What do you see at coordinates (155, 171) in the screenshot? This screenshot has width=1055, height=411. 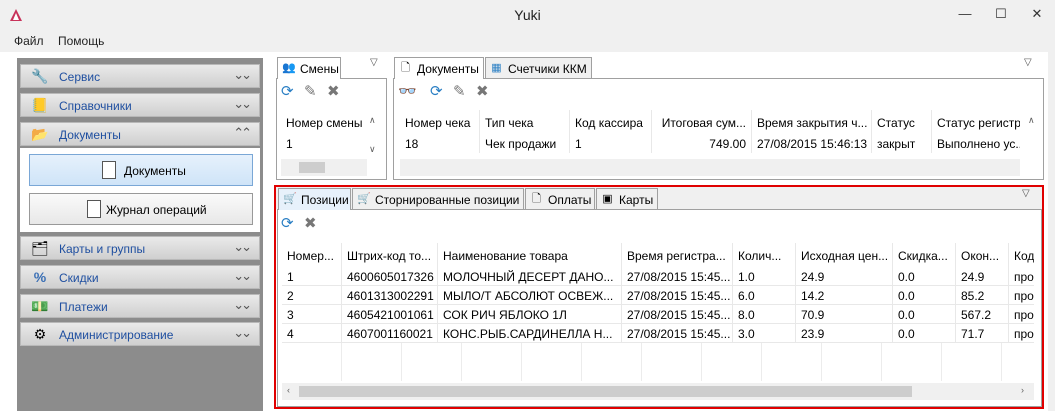 I see `nav-item-label: Документы` at bounding box center [155, 171].